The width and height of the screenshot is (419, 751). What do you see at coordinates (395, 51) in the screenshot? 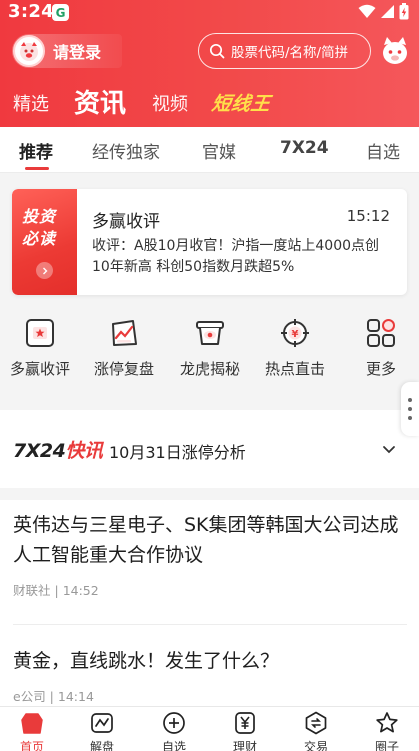
I see `mascot-menu-icon` at bounding box center [395, 51].